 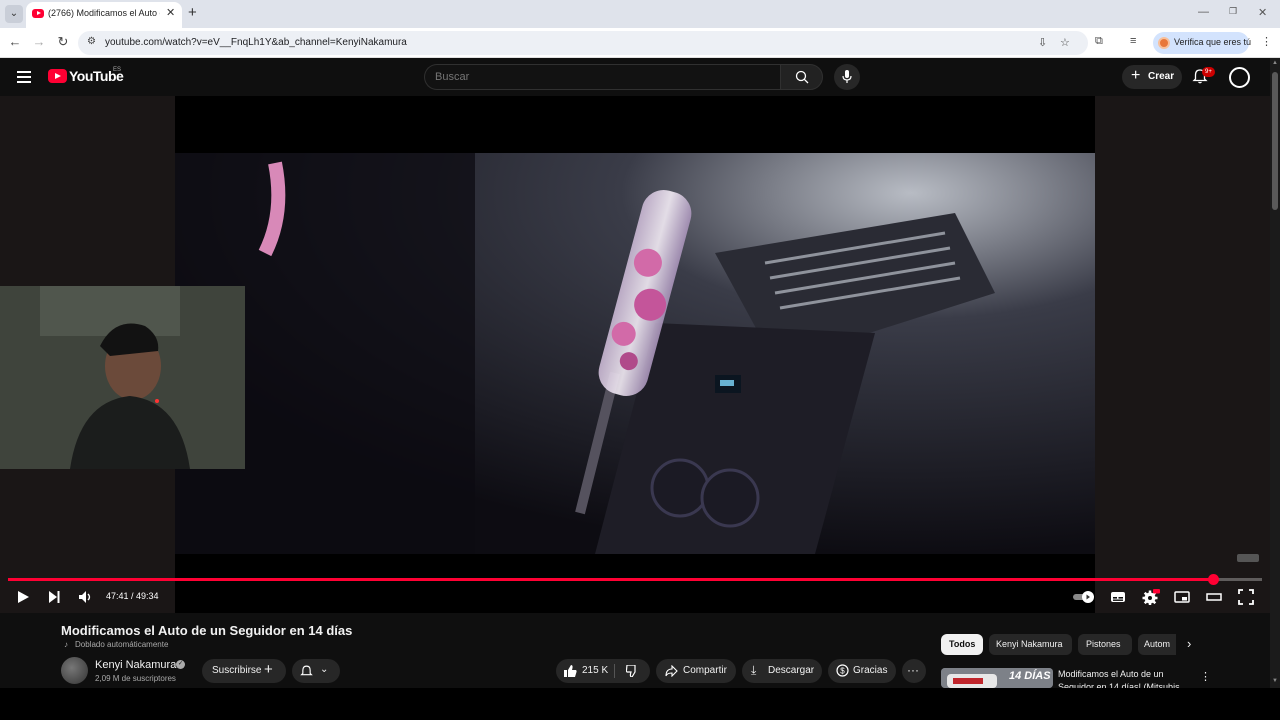 What do you see at coordinates (135, 678) in the screenshot?
I see `subscriber-count: 2,09 M de suscriptores` at bounding box center [135, 678].